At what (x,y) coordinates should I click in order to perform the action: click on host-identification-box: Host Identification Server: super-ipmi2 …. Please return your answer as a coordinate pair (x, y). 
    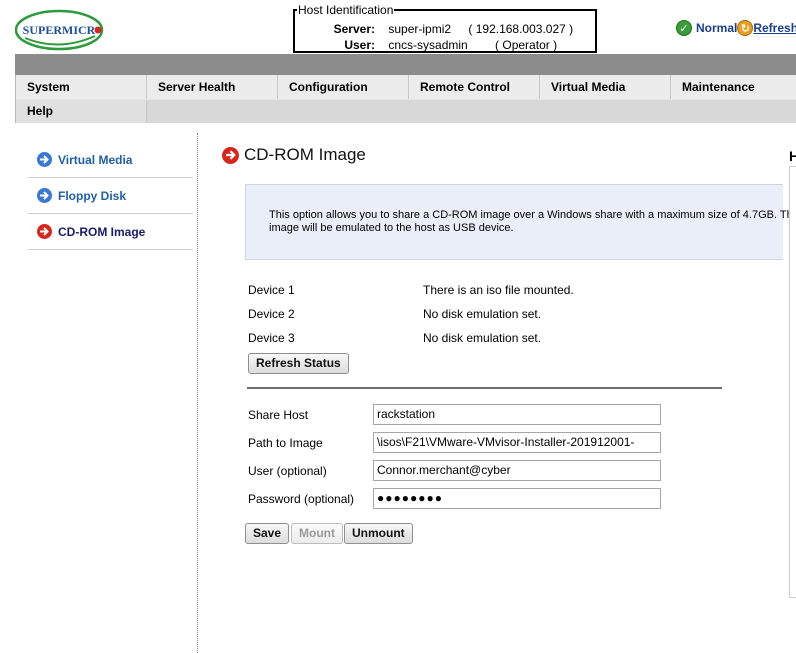
    Looking at the image, I should click on (445, 28).